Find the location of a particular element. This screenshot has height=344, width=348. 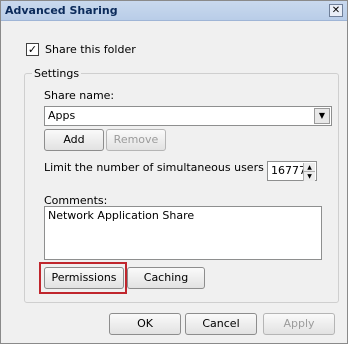

spin-down-icon: ▼ is located at coordinates (309, 176).